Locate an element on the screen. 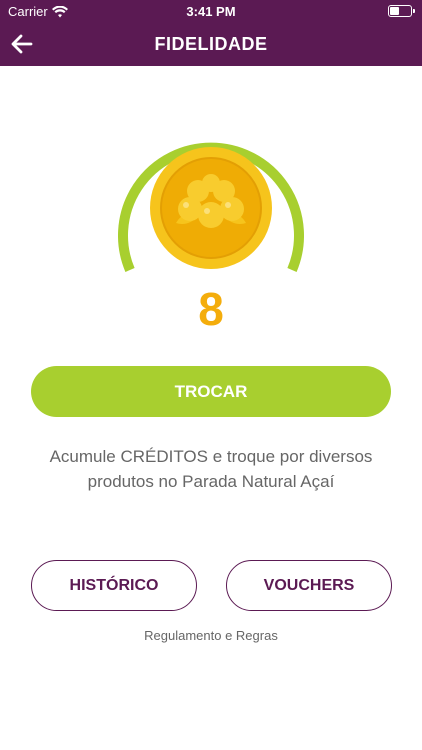  nav-bar: FIDELIDADE is located at coordinates (211, 44).